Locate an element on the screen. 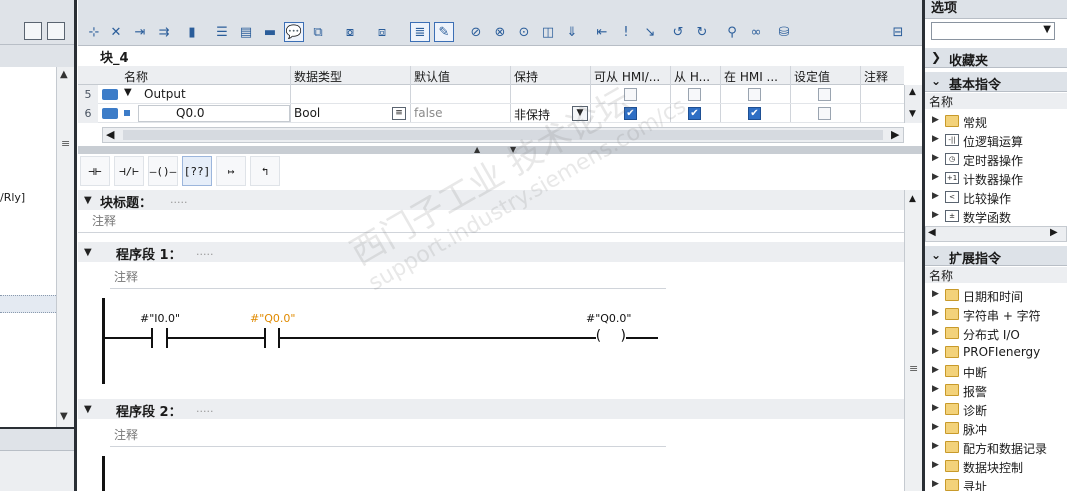 The height and width of the screenshot is (491, 1067). network-2-comment: 注释 is located at coordinates (126, 434).